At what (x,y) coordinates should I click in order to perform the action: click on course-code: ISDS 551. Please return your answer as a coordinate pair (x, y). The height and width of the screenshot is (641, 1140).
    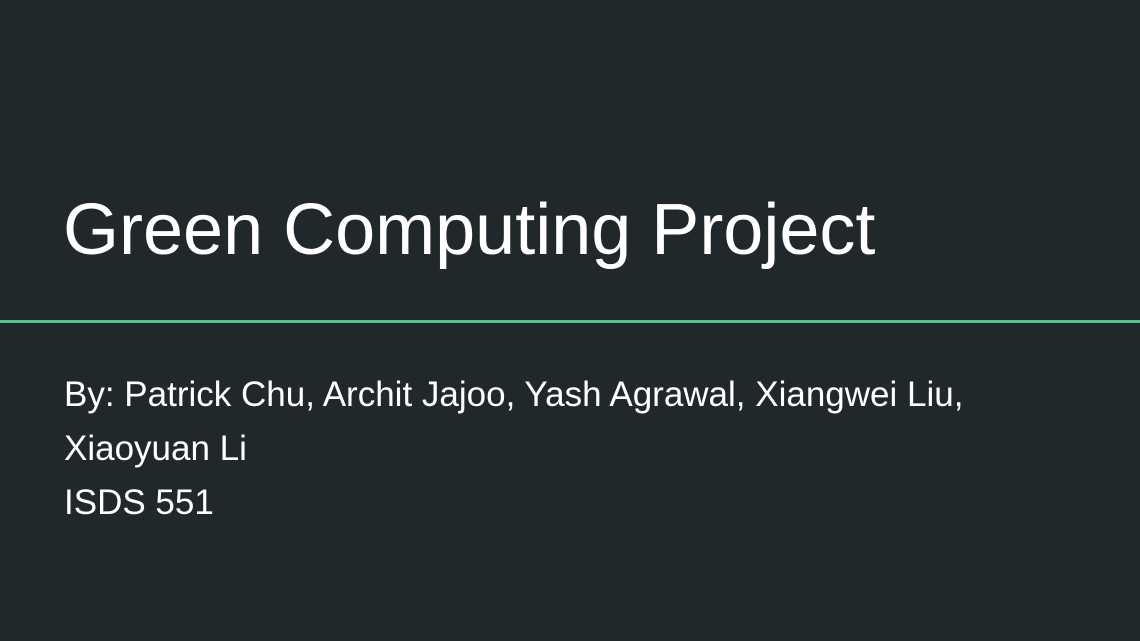
    Looking at the image, I should click on (139, 502).